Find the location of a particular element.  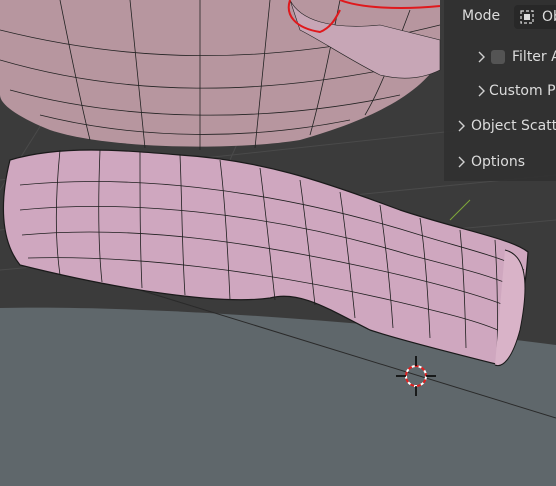

panel-label: Custom Pr is located at coordinates (522, 91).